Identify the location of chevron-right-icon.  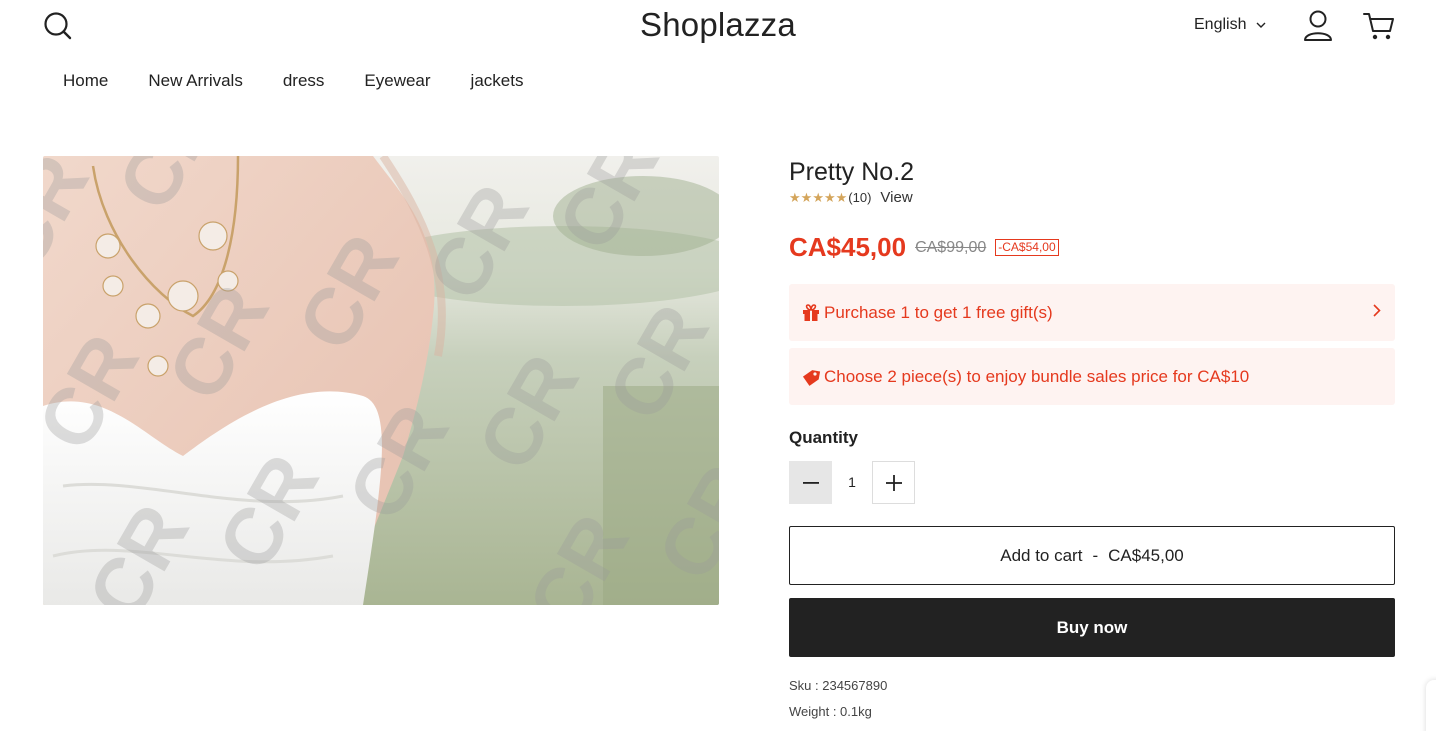
(1377, 310).